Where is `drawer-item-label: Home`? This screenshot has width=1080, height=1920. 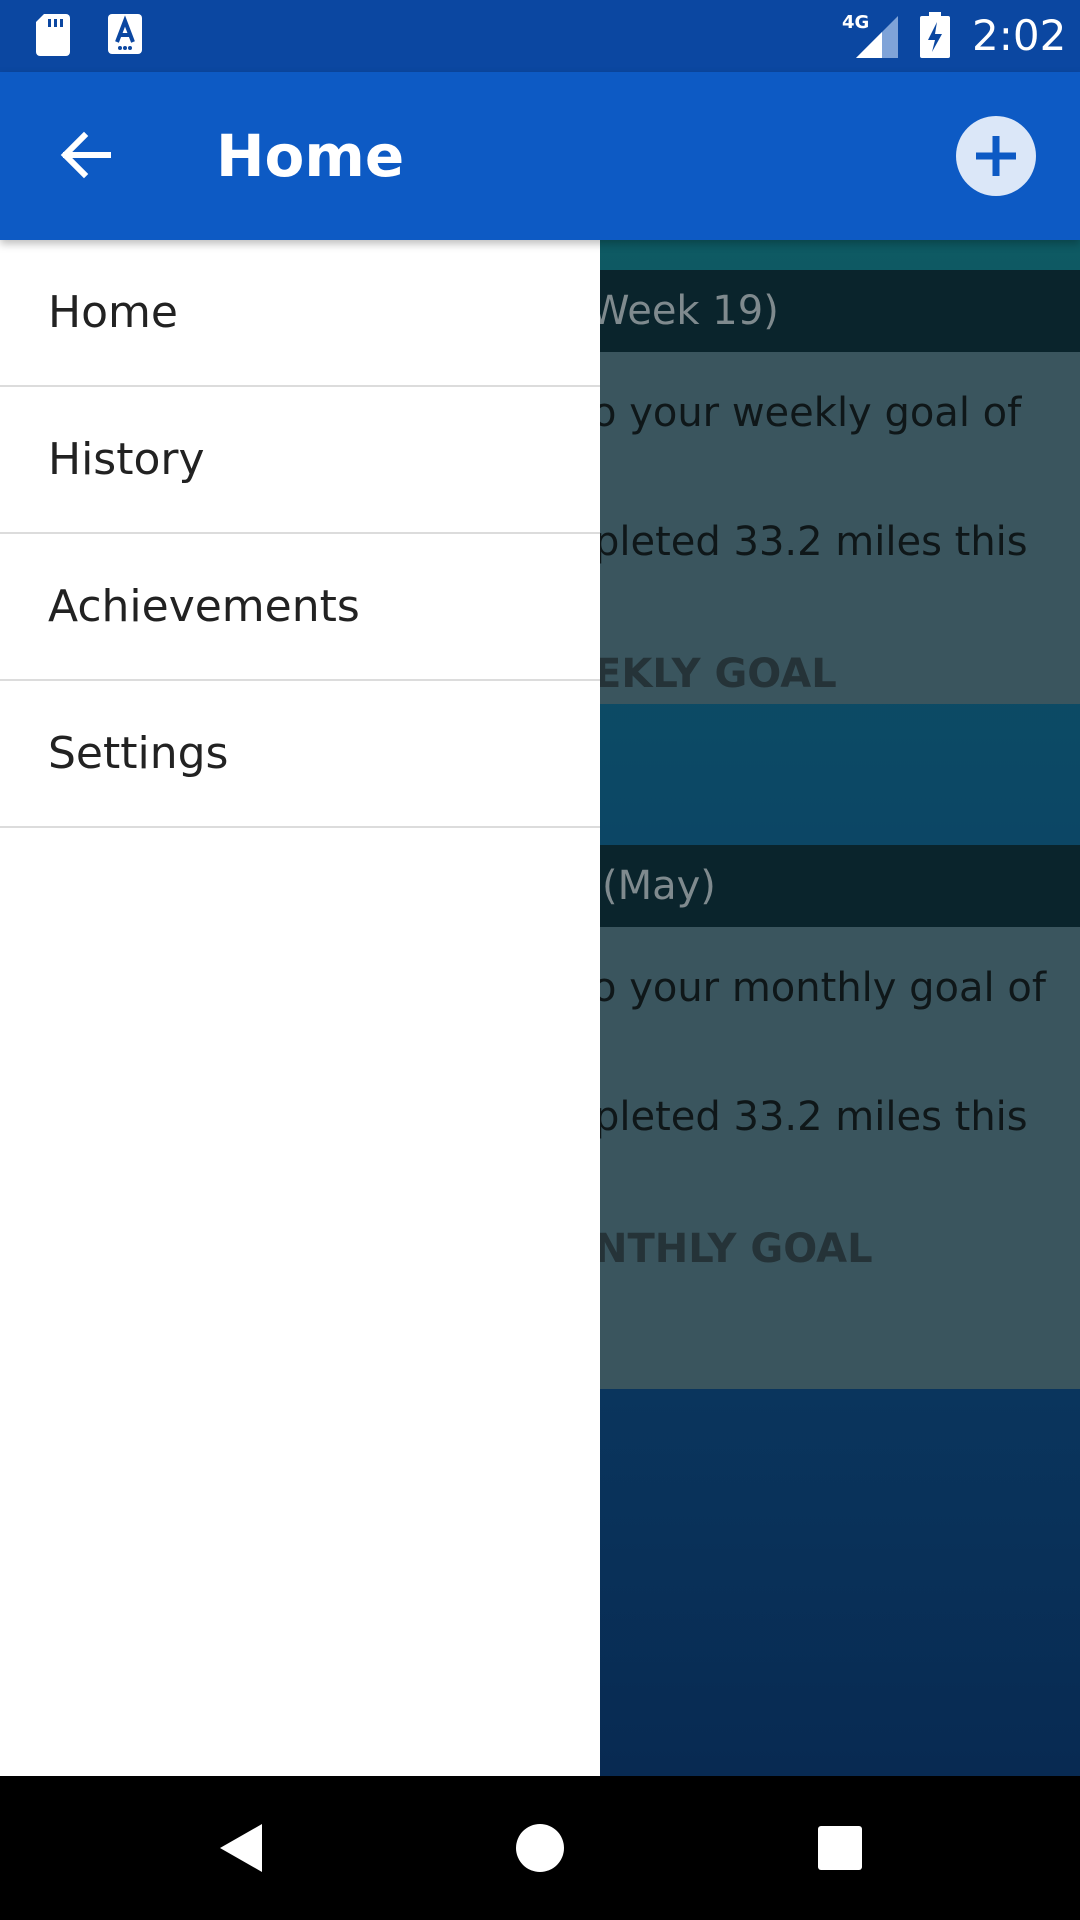 drawer-item-label: Home is located at coordinates (113, 312).